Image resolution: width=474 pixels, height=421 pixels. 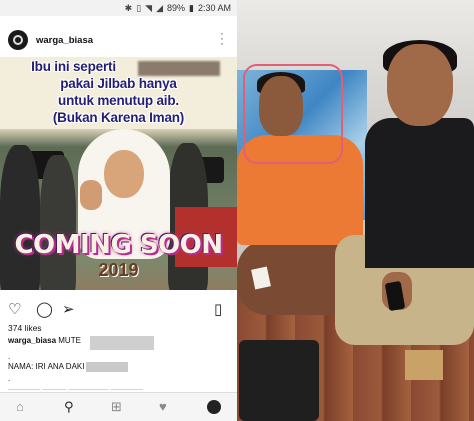 What do you see at coordinates (191, 7) in the screenshot?
I see `battery-icon: ▮` at bounding box center [191, 7].